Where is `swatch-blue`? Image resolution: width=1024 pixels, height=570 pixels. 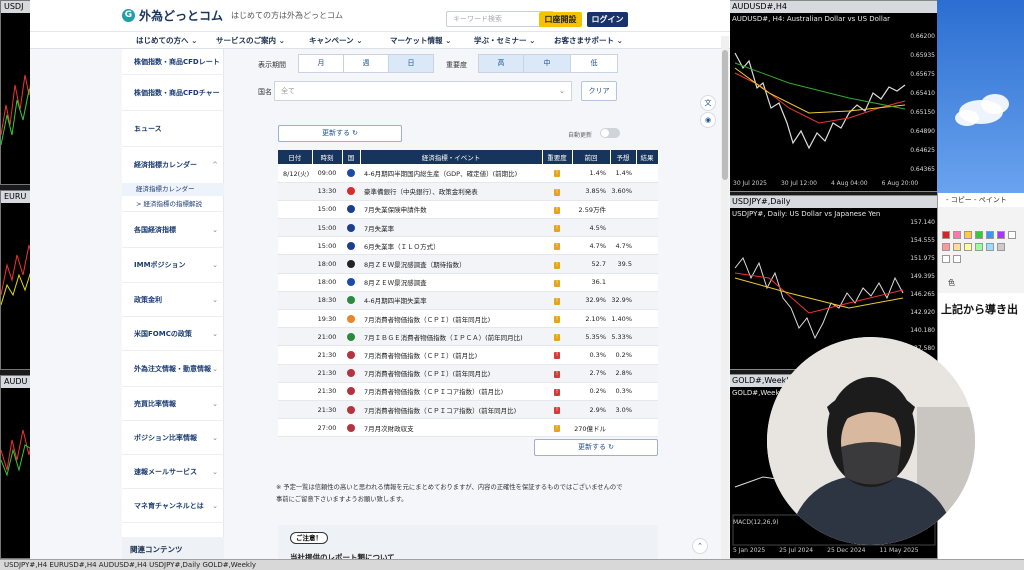 swatch-blue is located at coordinates (990, 235).